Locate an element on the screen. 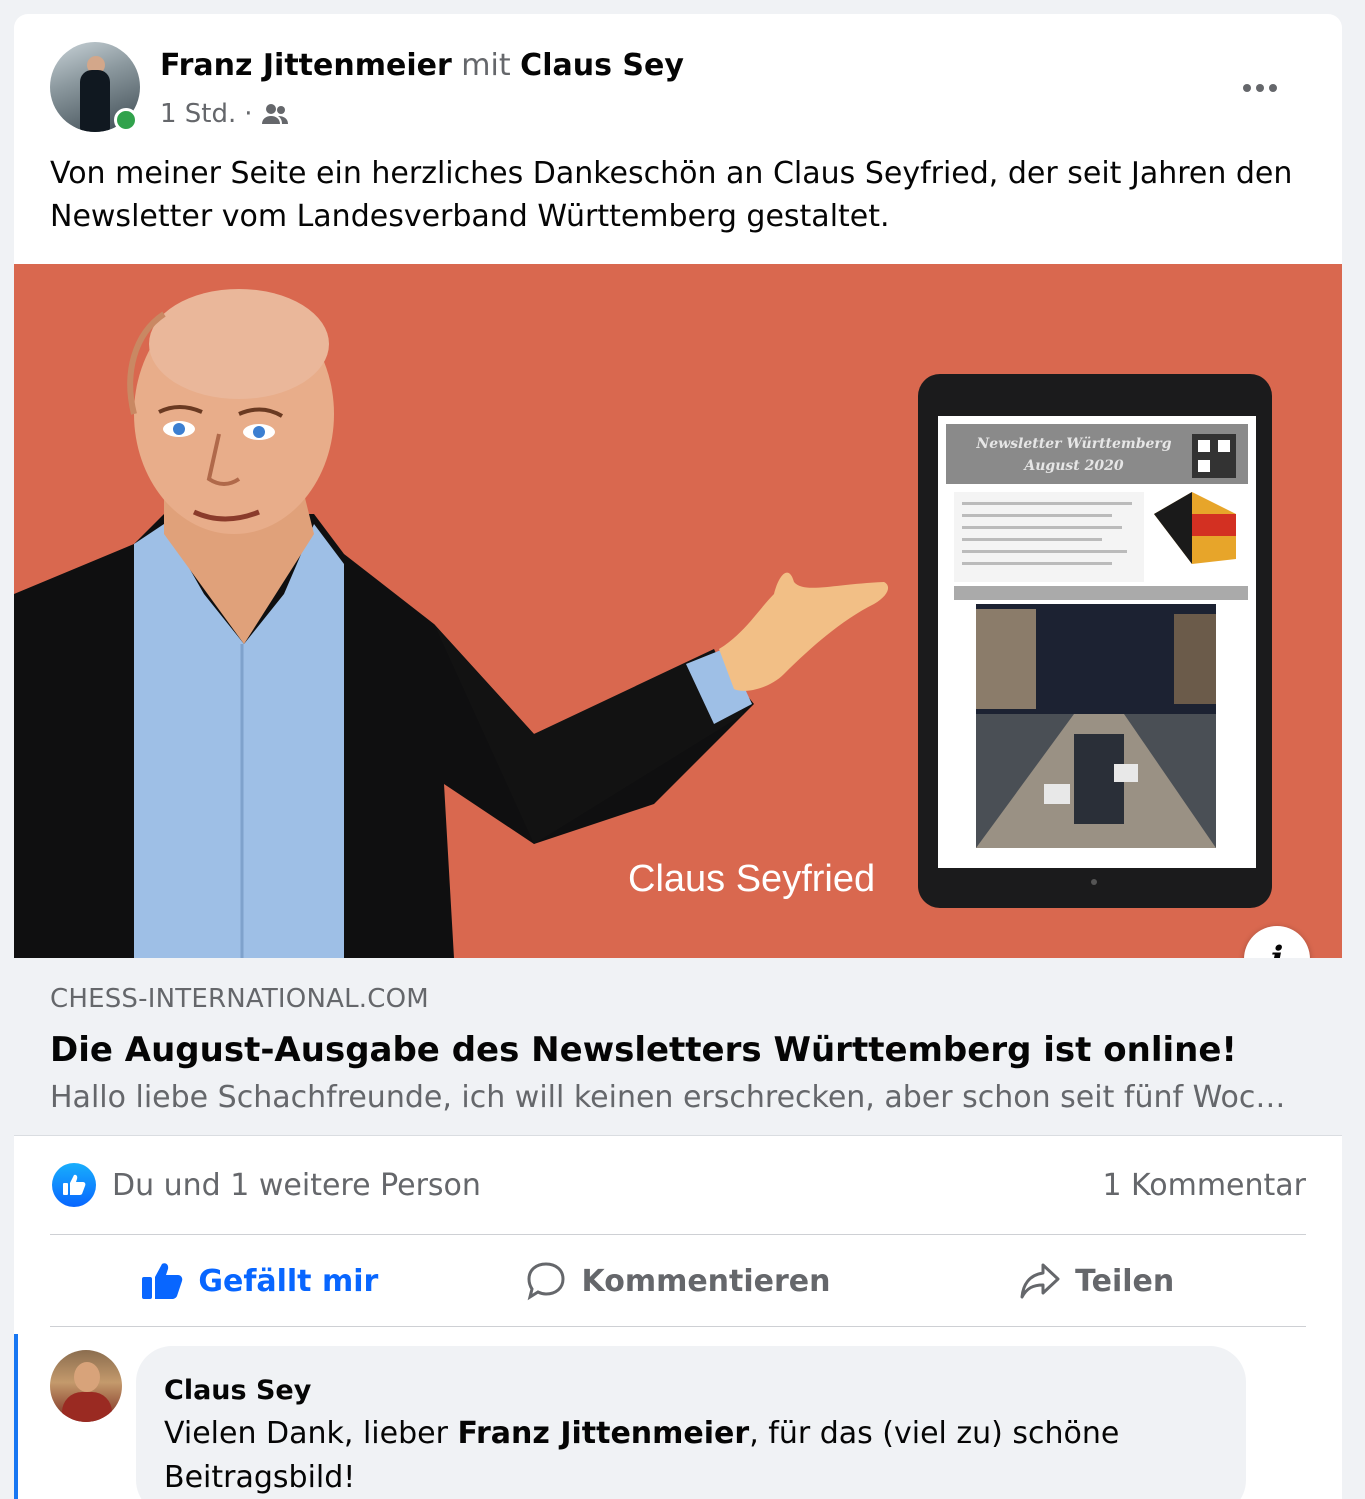  like-button-label: Gefällt mir is located at coordinates (288, 1281).